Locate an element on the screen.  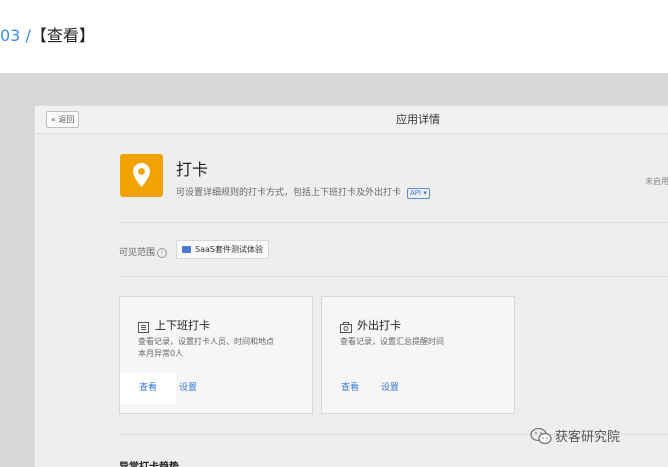
step-number: 03 / is located at coordinates (15, 35).